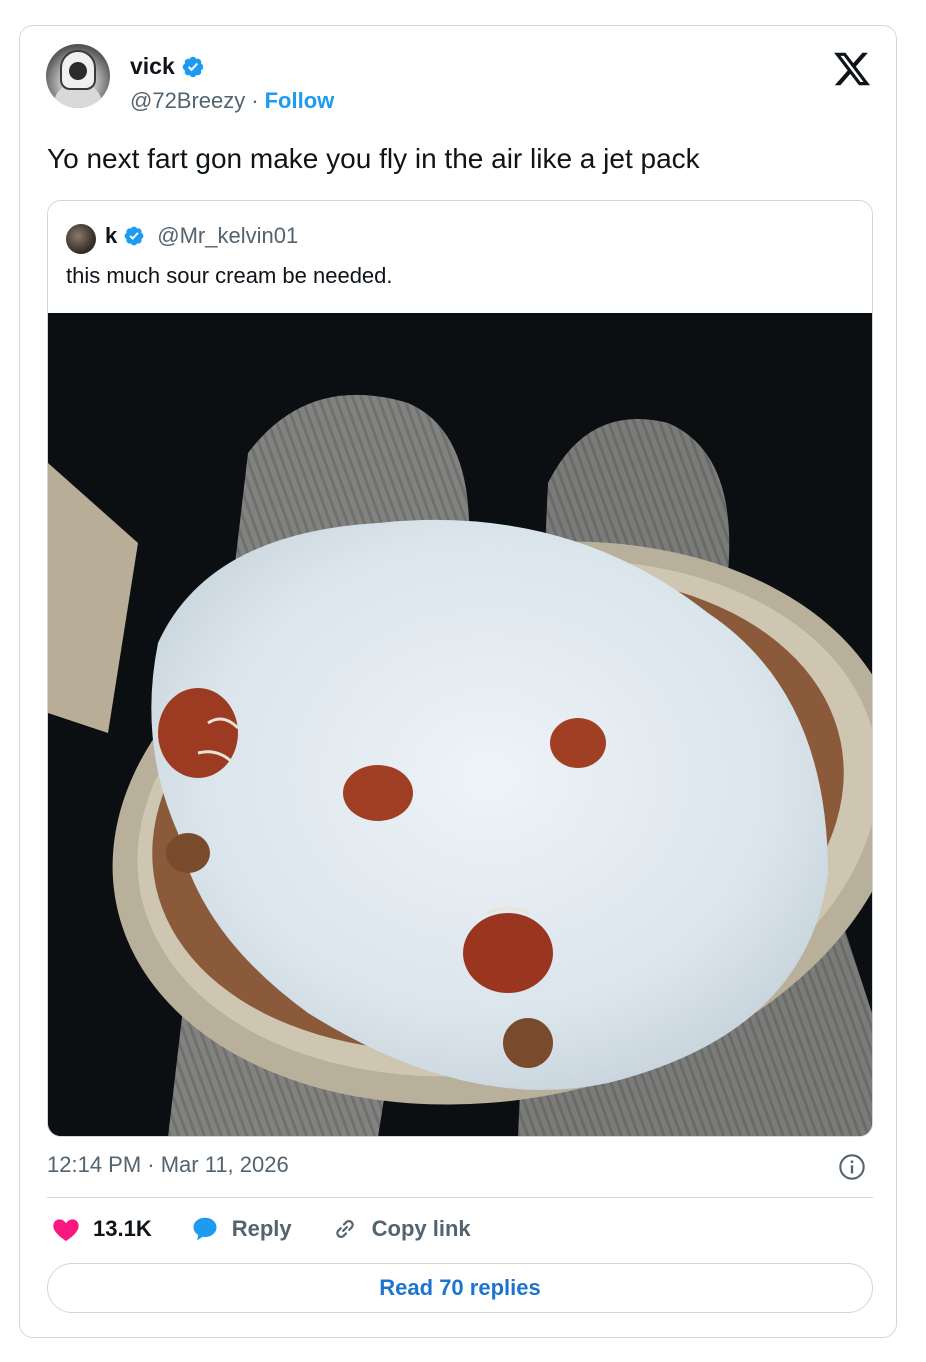 This screenshot has height=1362, width=926. I want to click on author-name-row: vick, so click(167, 66).